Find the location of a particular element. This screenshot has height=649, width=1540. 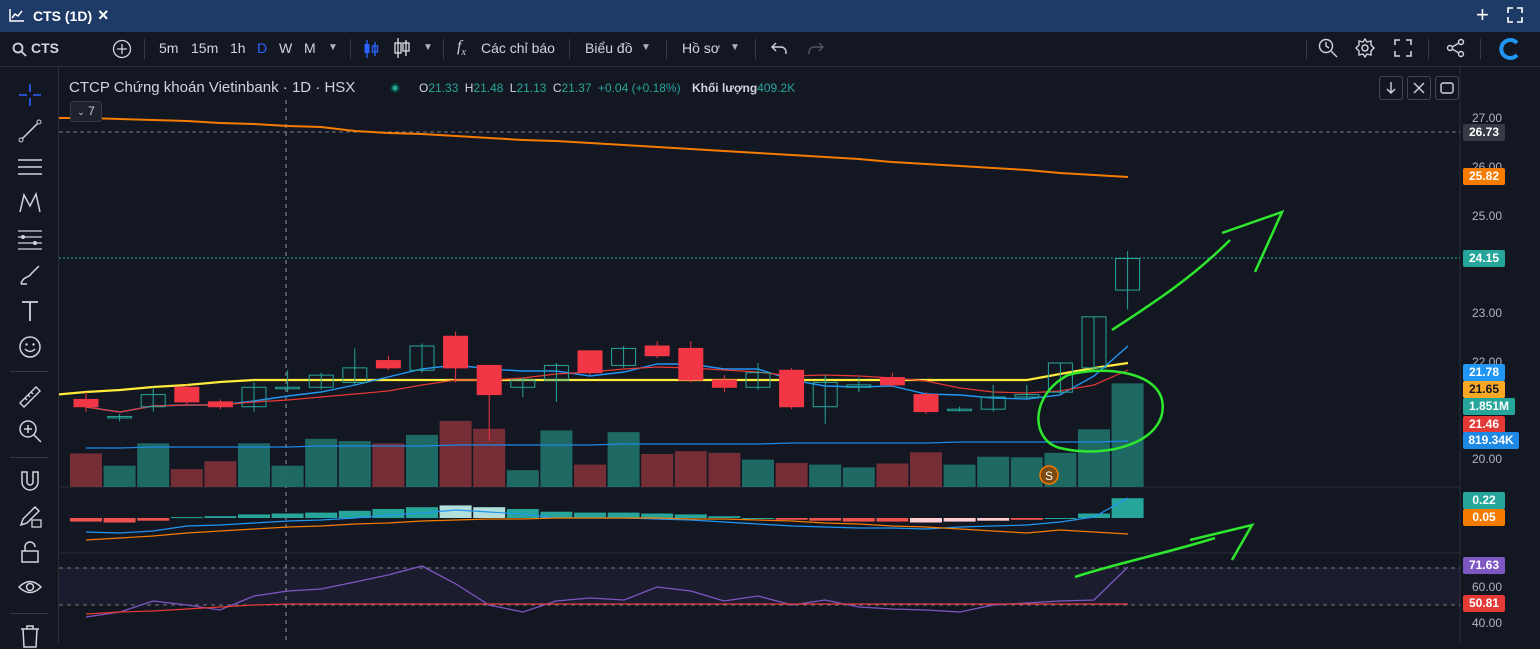

price-tag: 26.73 is located at coordinates (1484, 132).